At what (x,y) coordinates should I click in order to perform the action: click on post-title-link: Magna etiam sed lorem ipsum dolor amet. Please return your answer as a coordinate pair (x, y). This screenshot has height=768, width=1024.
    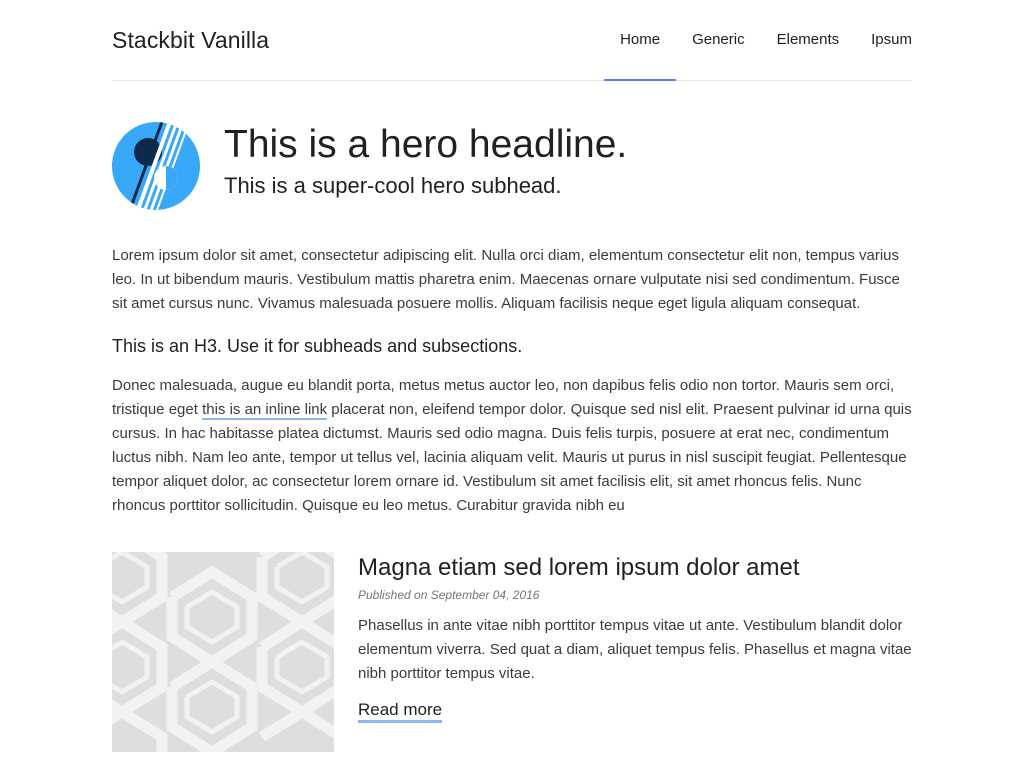
    Looking at the image, I should click on (635, 568).